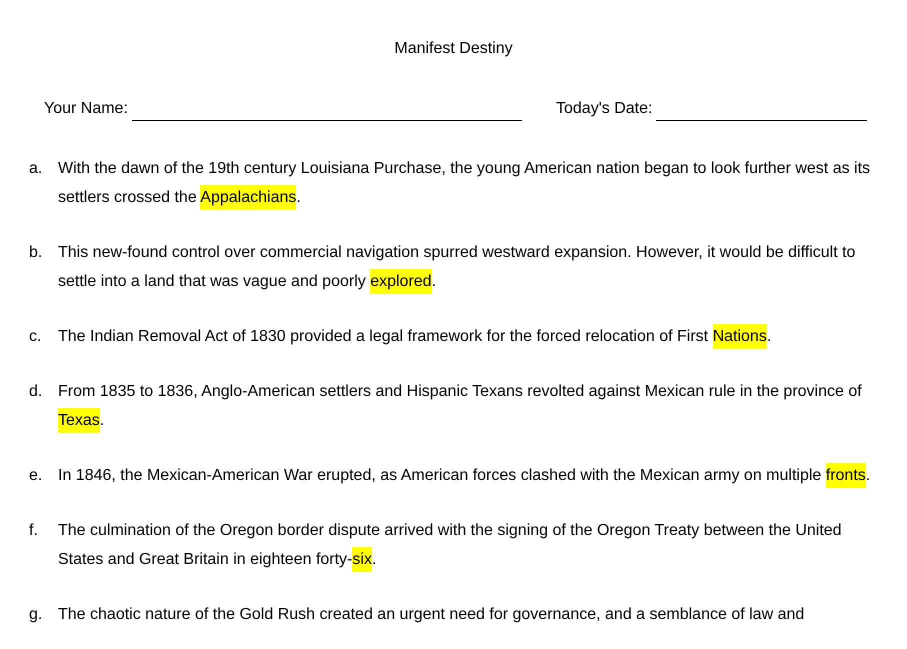 This screenshot has width=907, height=649. What do you see at coordinates (464, 183) in the screenshot?
I see `question-text: With the dawn of the 19th century Louisiana Purchase, the young American nation began to look further west as its settlers crossed the Appalachians.` at bounding box center [464, 183].